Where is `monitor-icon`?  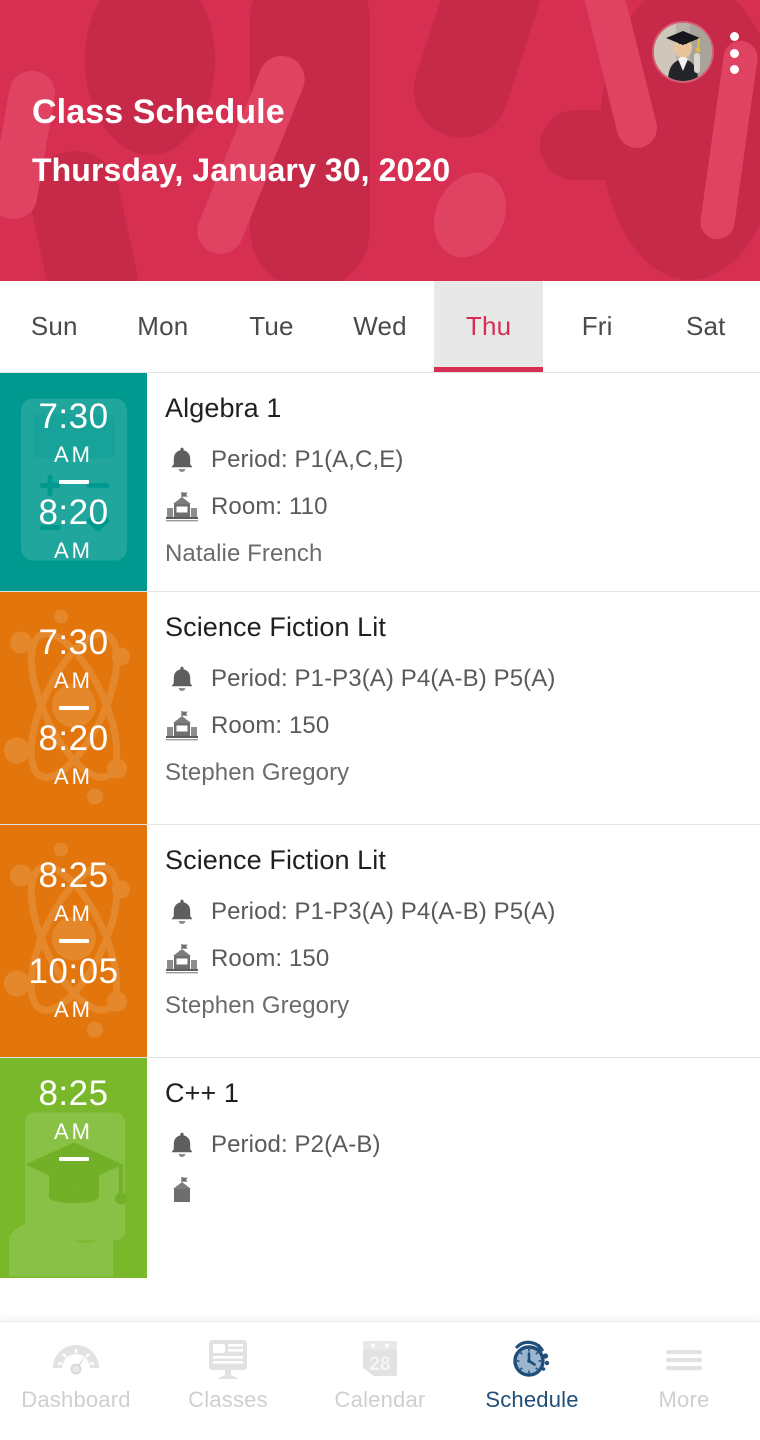
monitor-icon is located at coordinates (228, 1360).